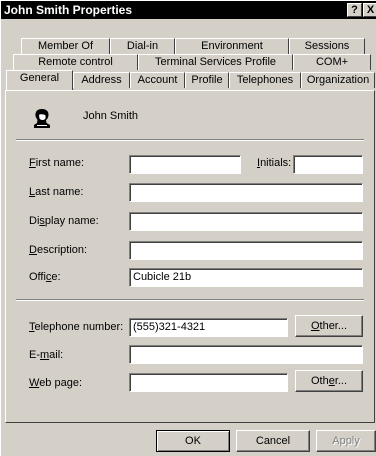  I want to click on help-button: ?, so click(354, 10).